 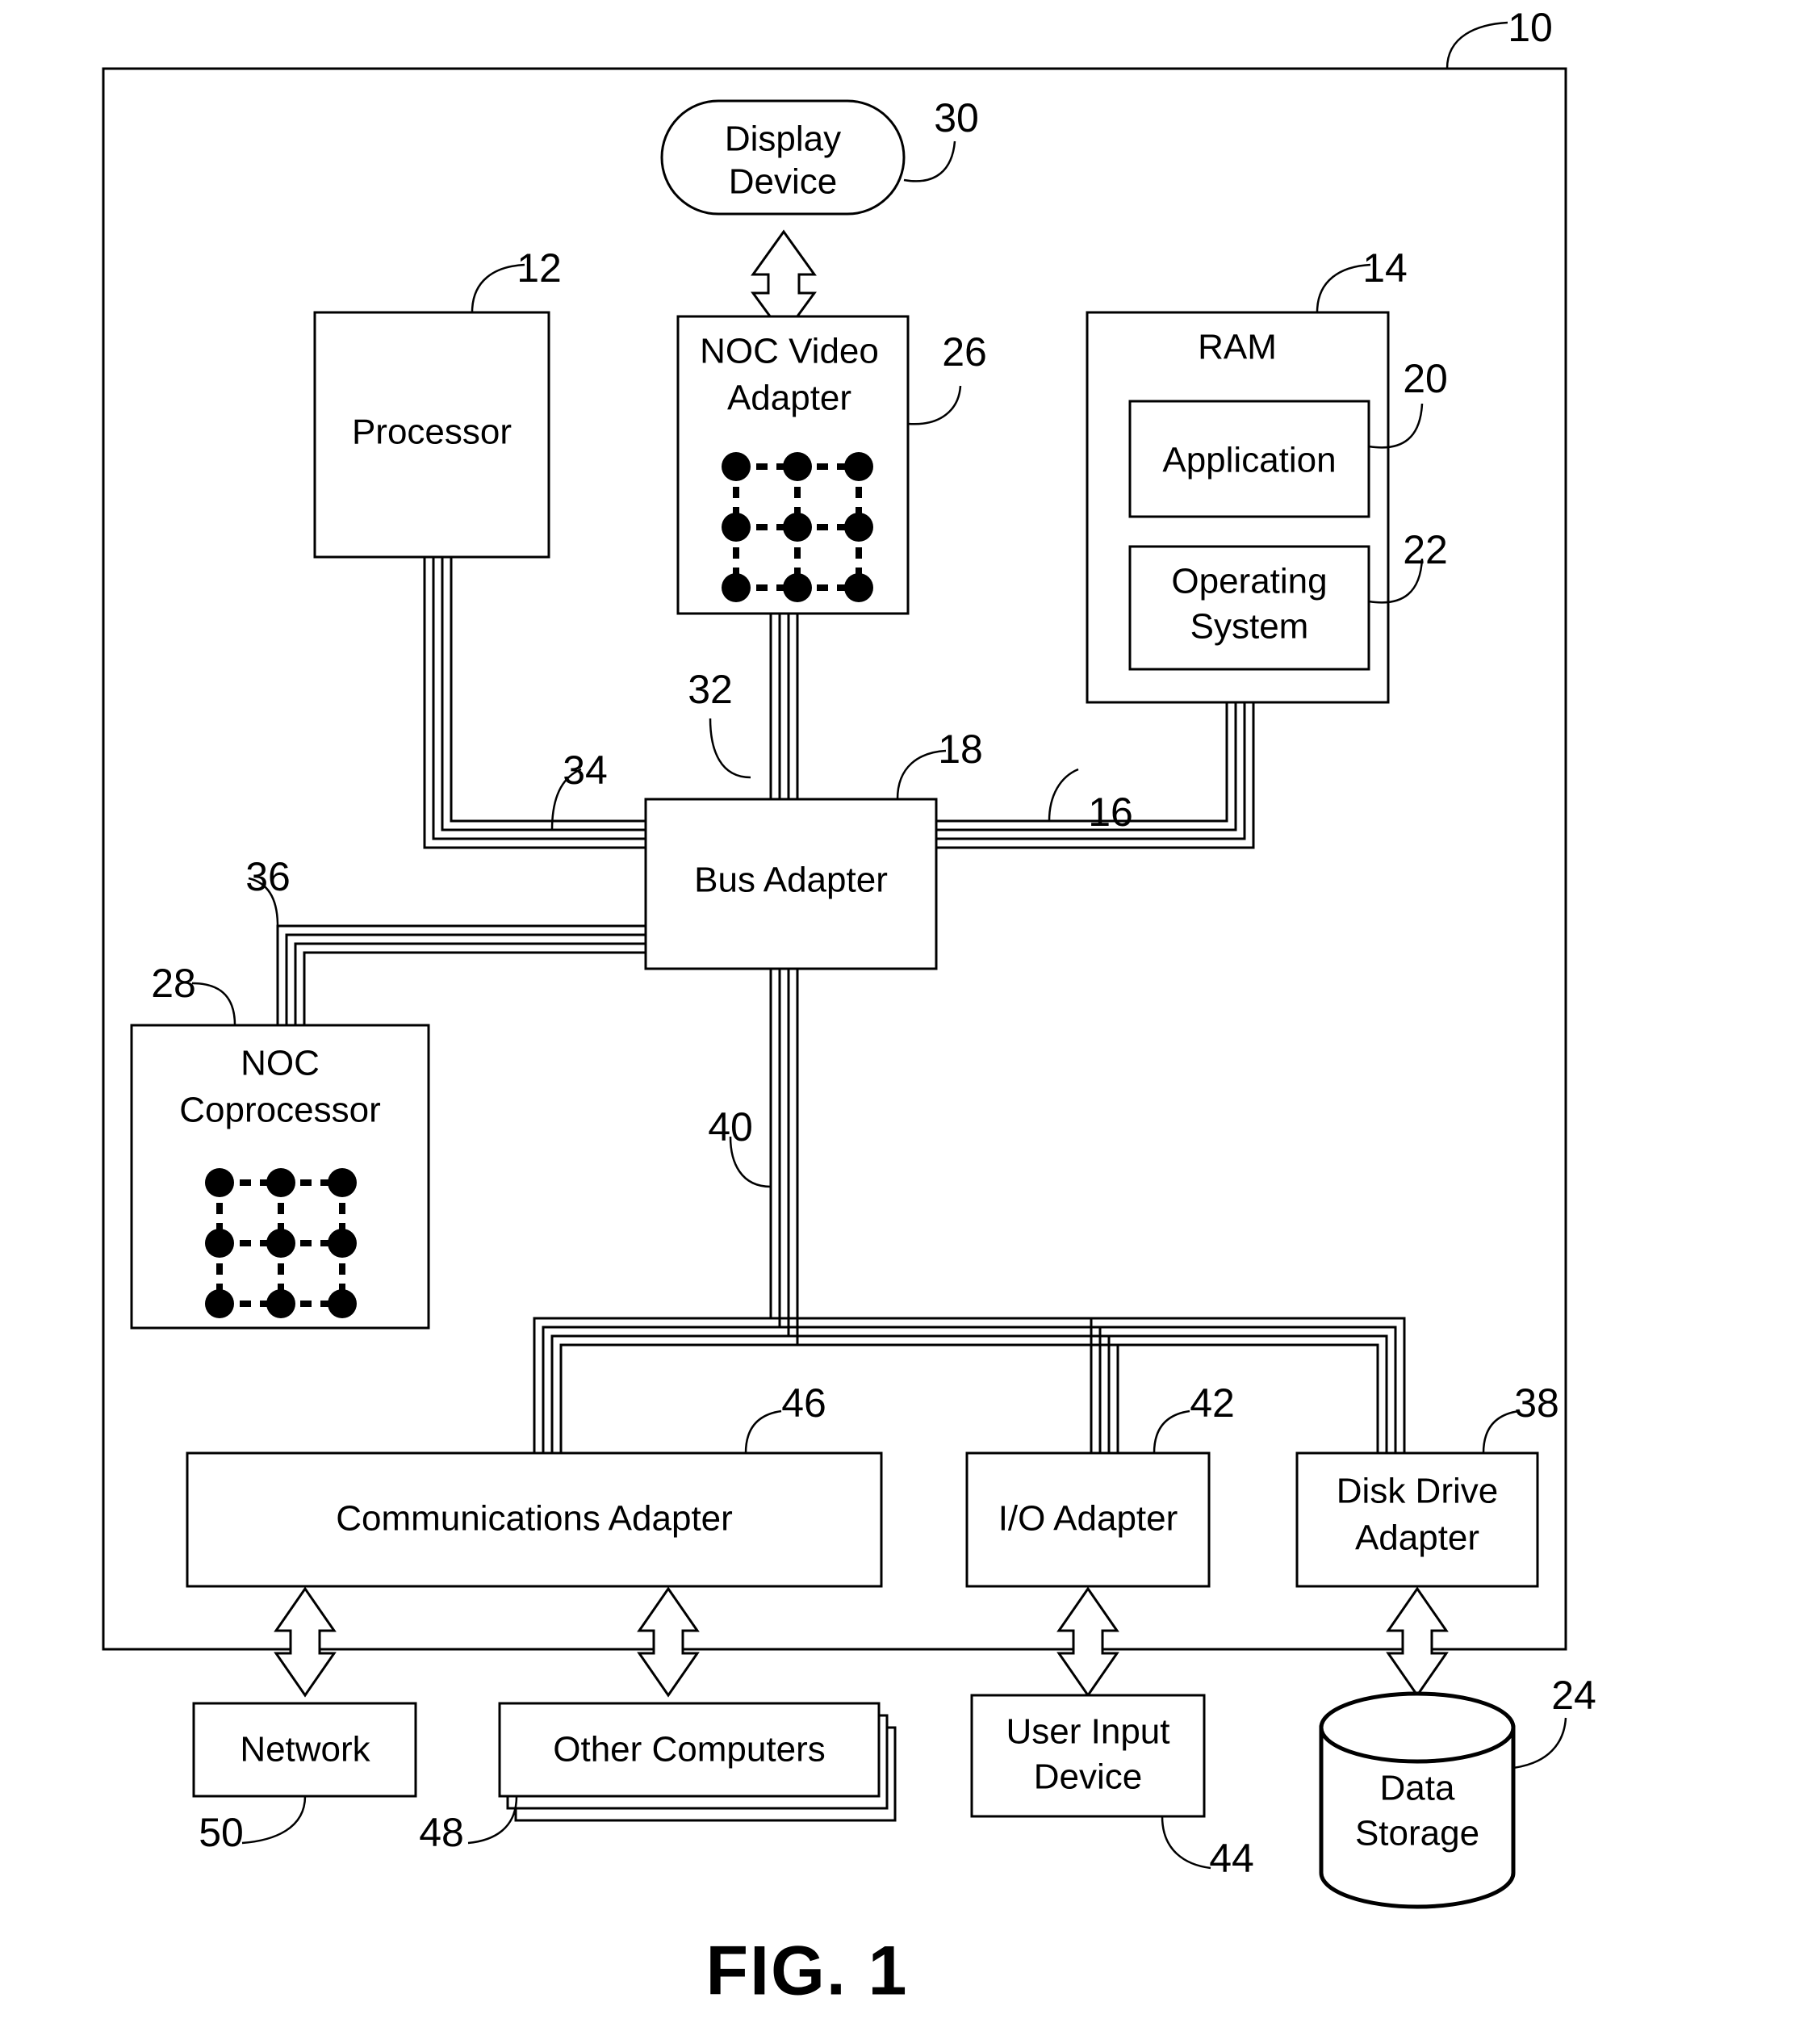 I want to click on ref-46: 46, so click(x=803, y=1403).